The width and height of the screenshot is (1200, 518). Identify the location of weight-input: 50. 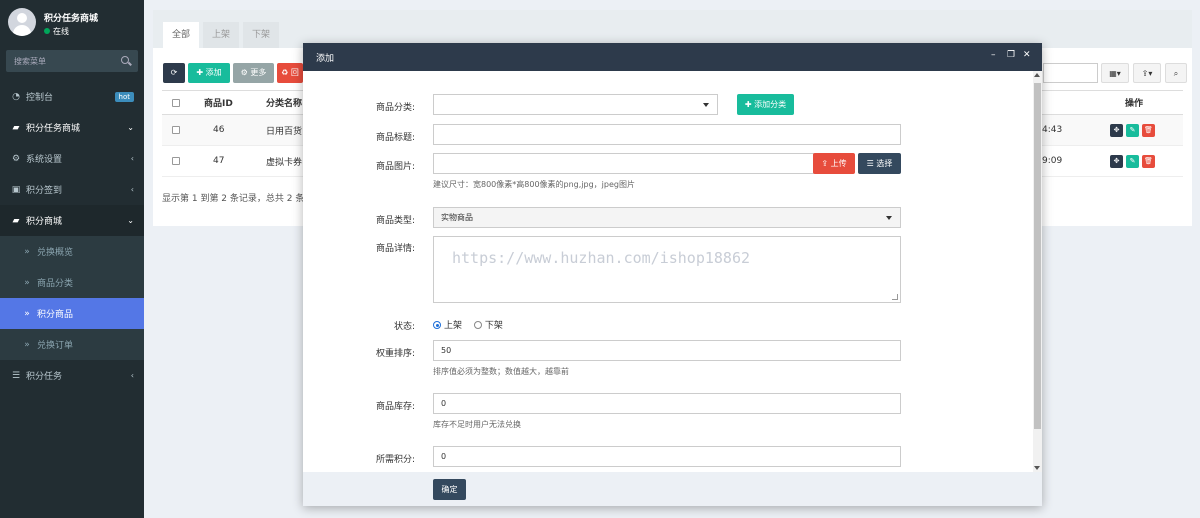
(667, 350).